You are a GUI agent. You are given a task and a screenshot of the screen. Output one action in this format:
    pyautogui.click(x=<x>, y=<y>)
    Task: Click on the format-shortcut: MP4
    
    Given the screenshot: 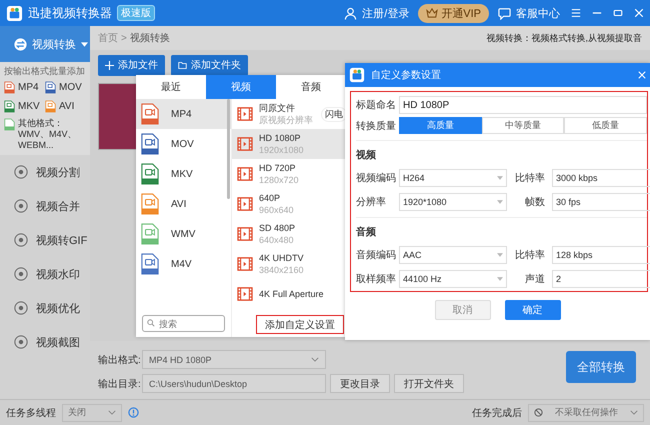 What is the action you would take?
    pyautogui.click(x=24, y=87)
    